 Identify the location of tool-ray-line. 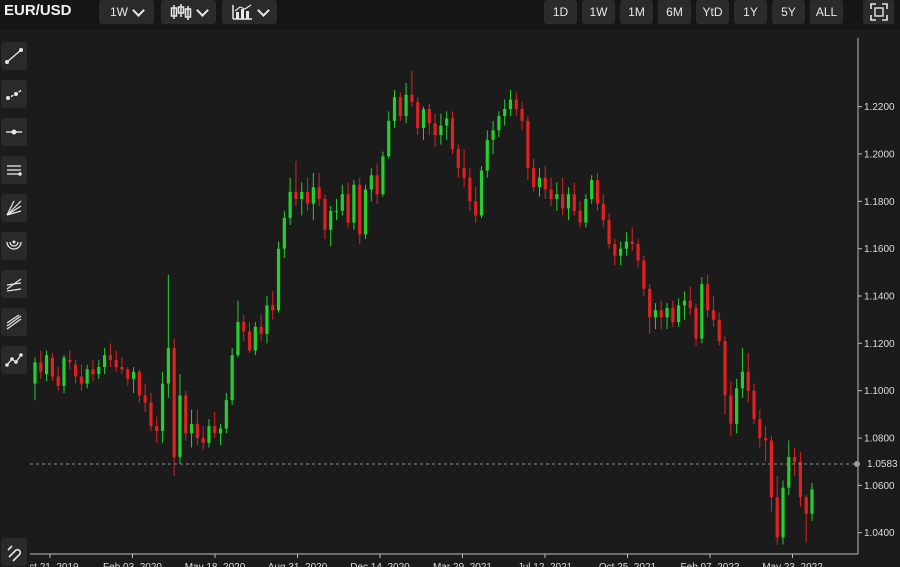
(14, 94).